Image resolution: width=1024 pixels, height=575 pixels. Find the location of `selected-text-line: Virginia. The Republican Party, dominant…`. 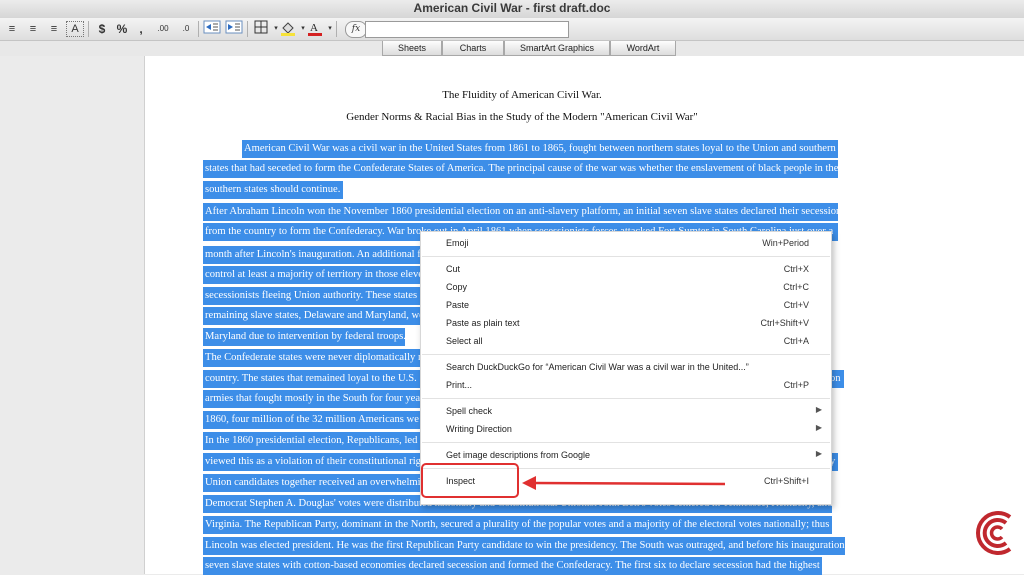

selected-text-line: Virginia. The Republican Party, dominant… is located at coordinates (517, 525).